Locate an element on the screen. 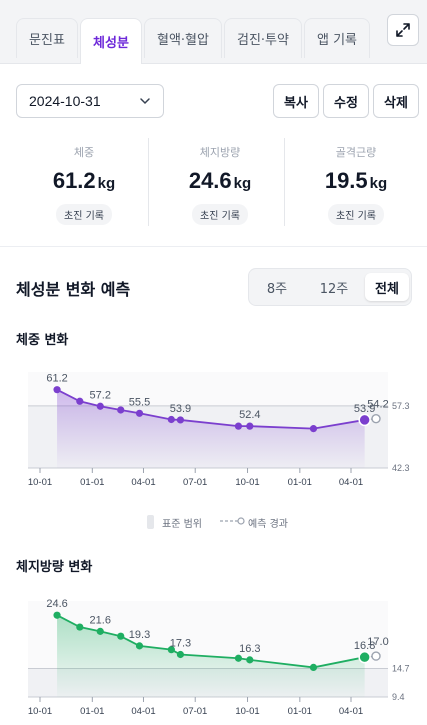 The image size is (427, 725). delete-label: 삭제 is located at coordinates (396, 103).